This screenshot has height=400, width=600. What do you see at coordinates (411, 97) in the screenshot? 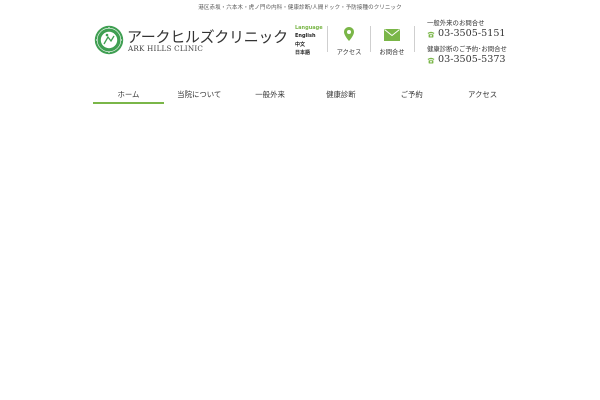
I see `nav-item-reservation: ご予約` at bounding box center [411, 97].